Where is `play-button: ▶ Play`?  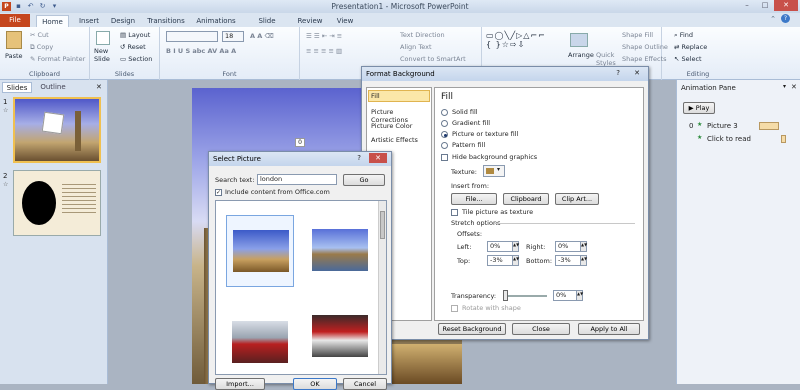
play-button: ▶ Play is located at coordinates (699, 108).